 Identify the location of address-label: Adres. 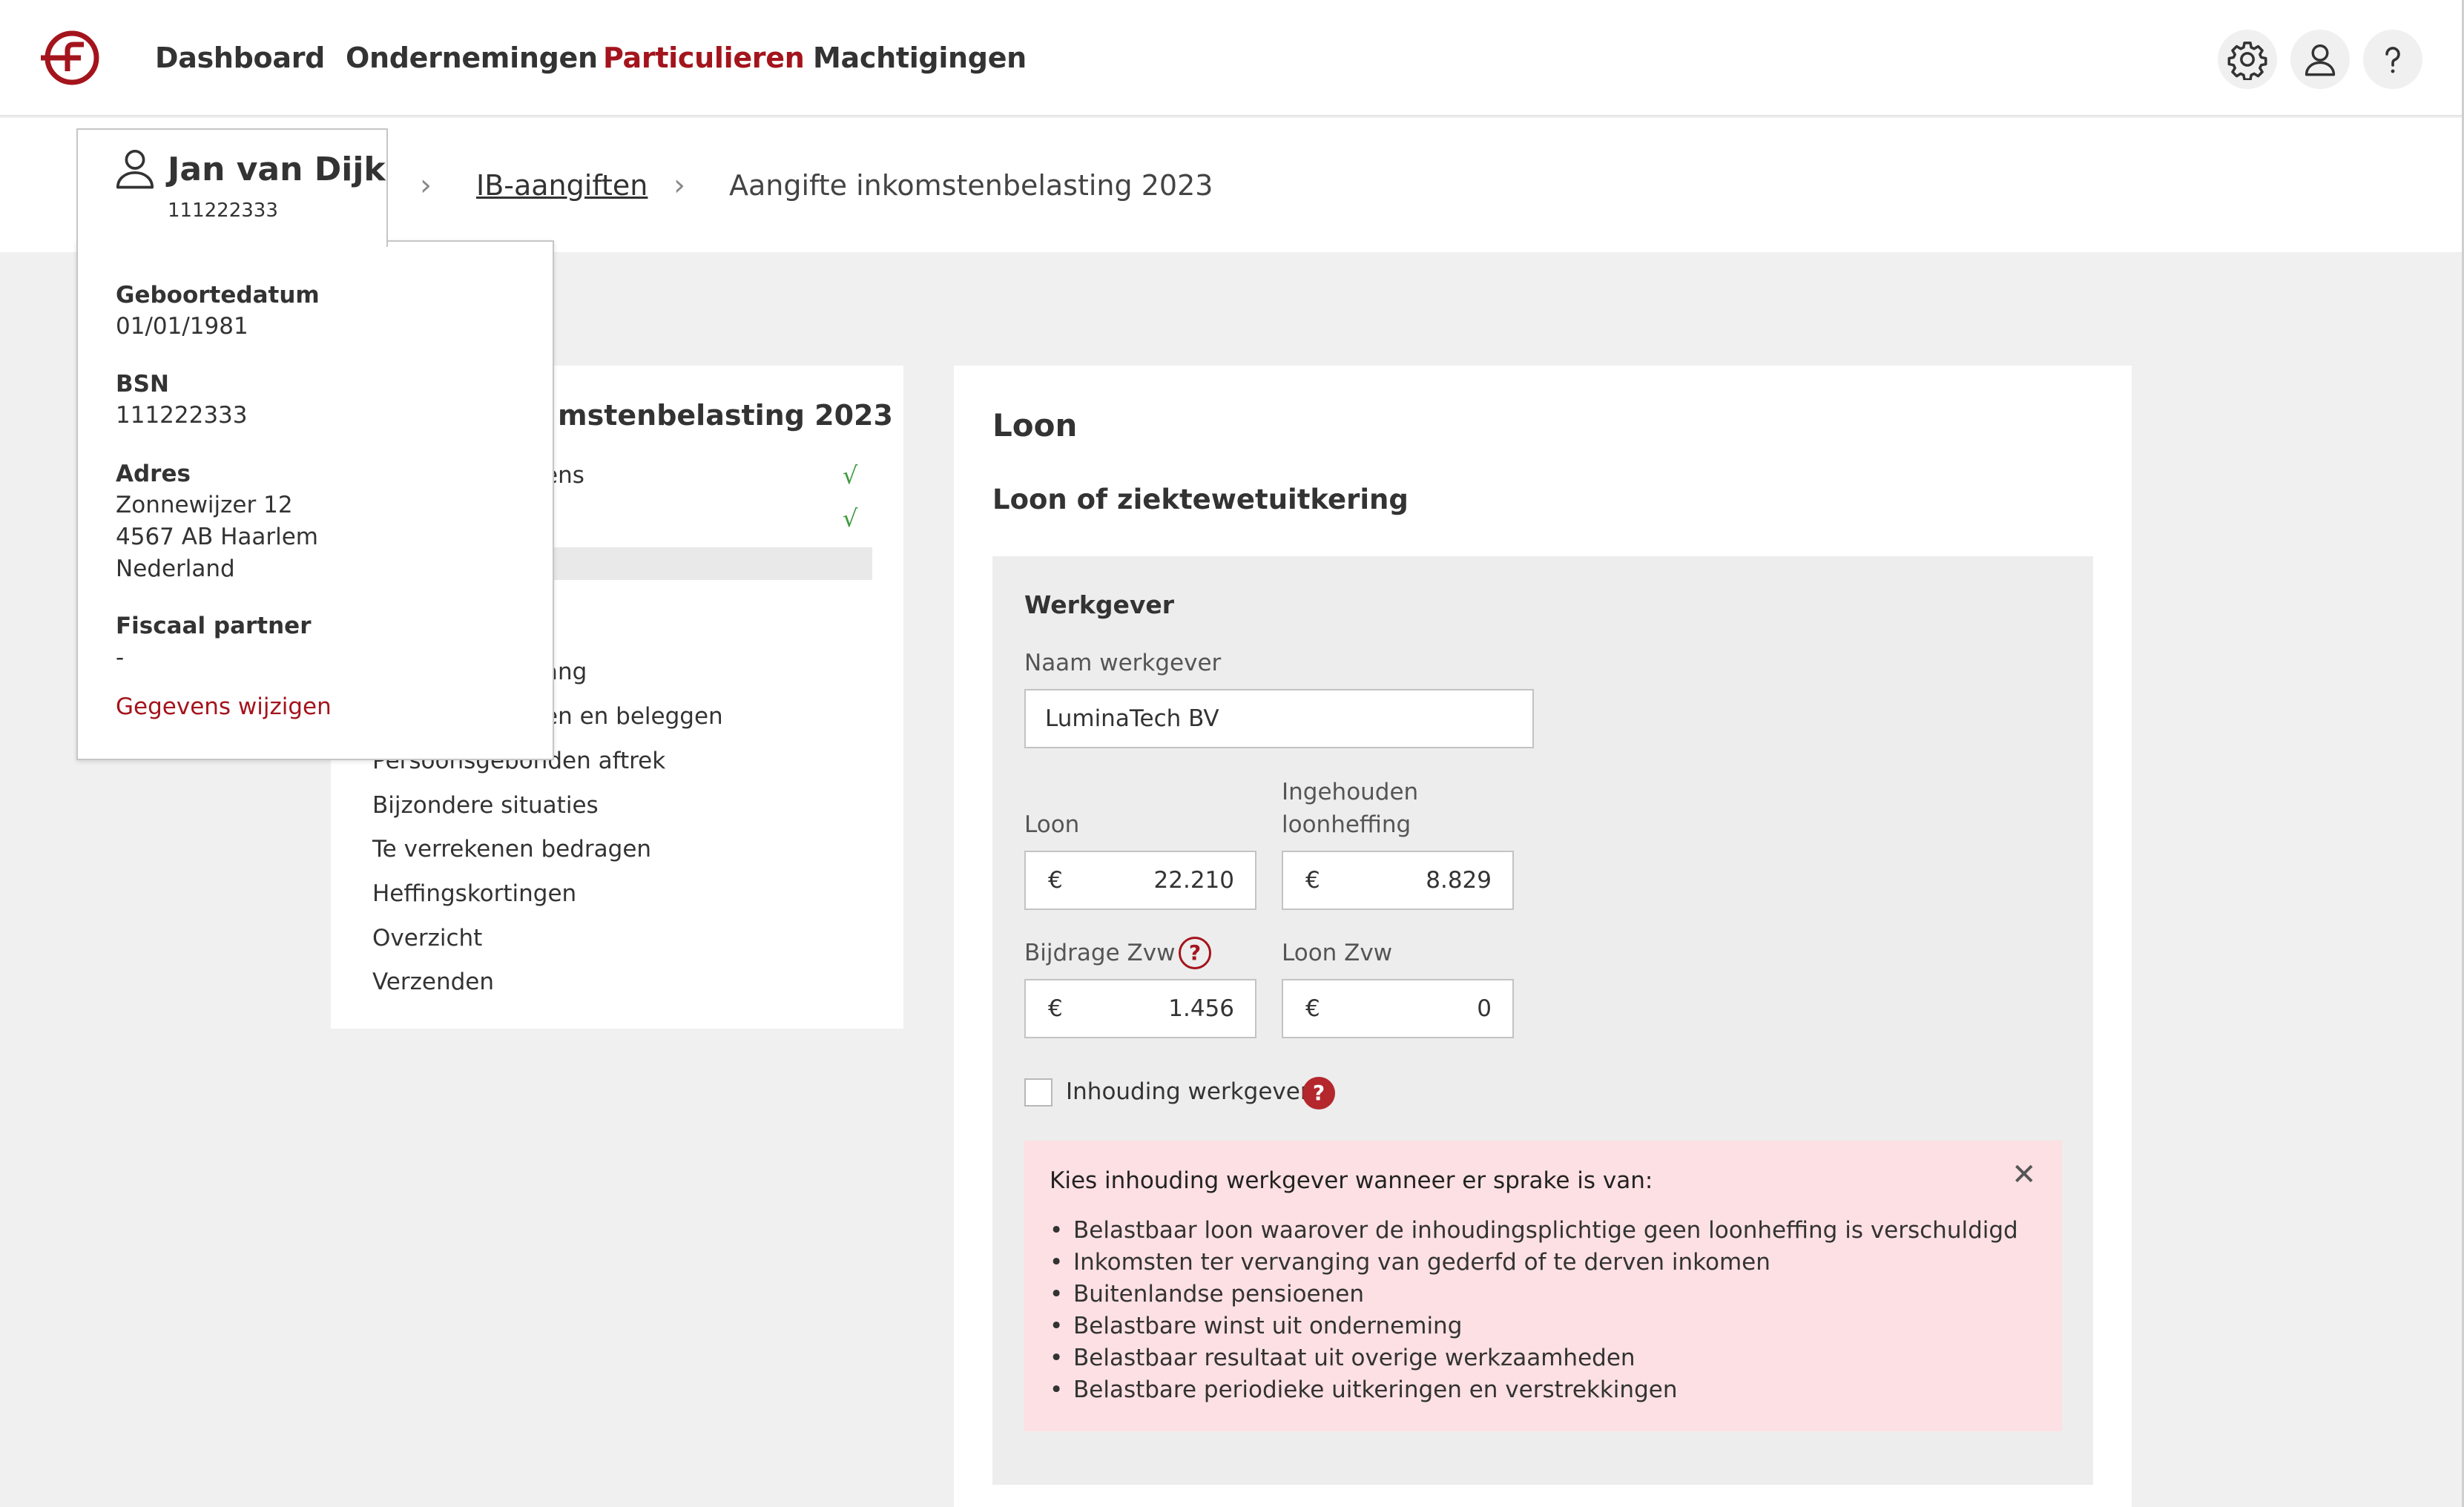
(153, 474).